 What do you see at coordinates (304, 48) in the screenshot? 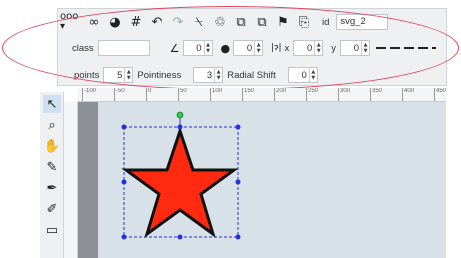
I see `x-value: 0` at bounding box center [304, 48].